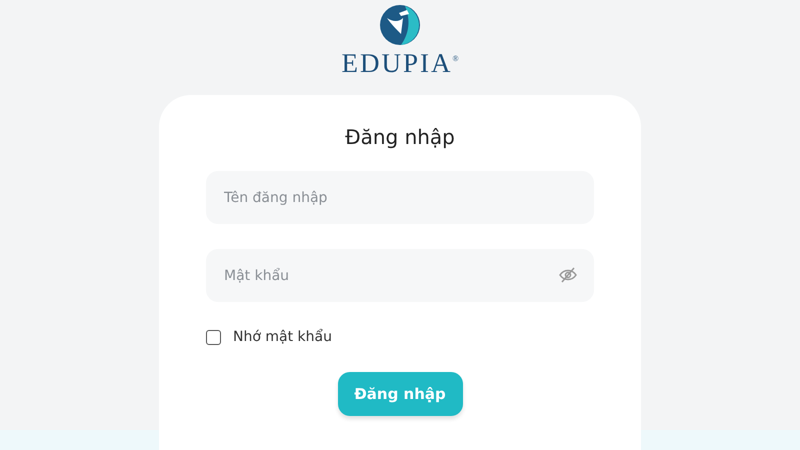 This screenshot has width=800, height=450. Describe the element at coordinates (568, 275) in the screenshot. I see `hidden-eye-icon` at that location.